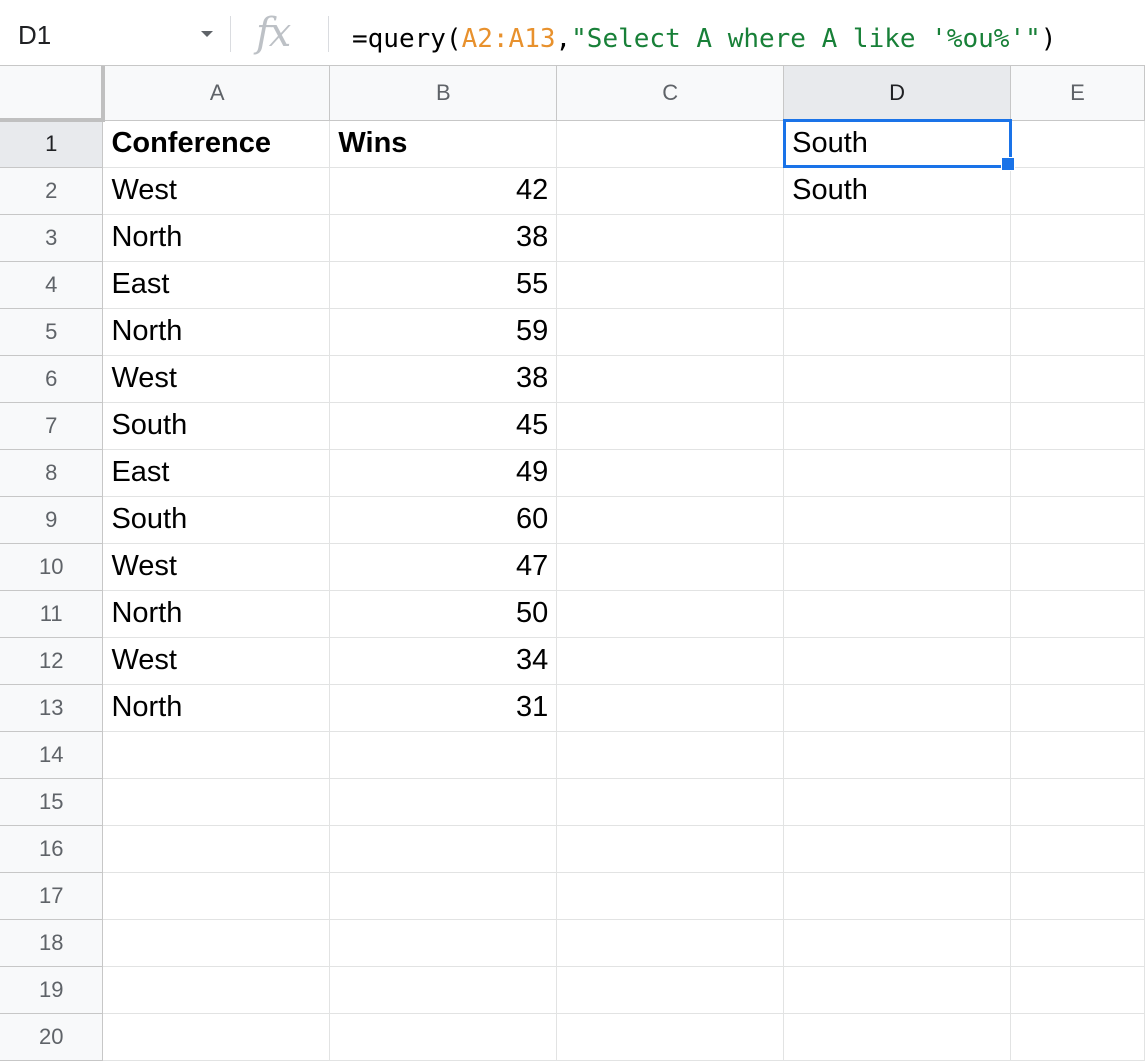 Image resolution: width=1145 pixels, height=1061 pixels. I want to click on cell-c16, so click(670, 849).